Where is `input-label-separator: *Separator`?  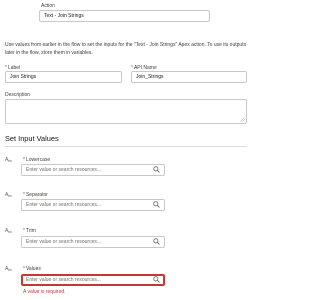 input-label-separator: *Separator is located at coordinates (35, 195).